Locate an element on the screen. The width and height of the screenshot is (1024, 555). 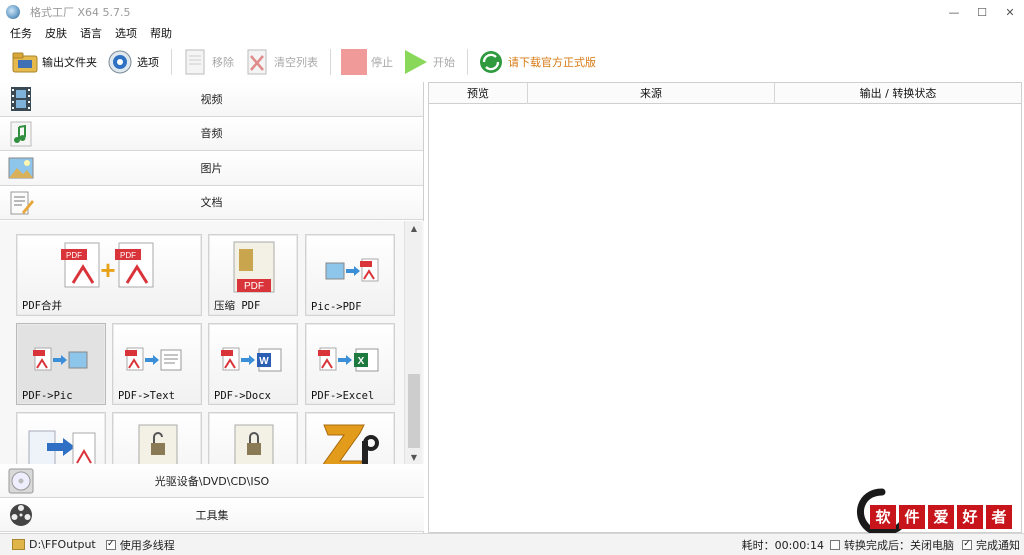
watermark-char: 软 is located at coordinates (883, 517).